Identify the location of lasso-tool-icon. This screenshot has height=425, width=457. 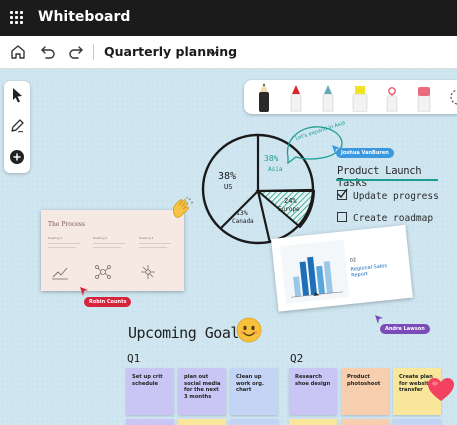
(392, 97).